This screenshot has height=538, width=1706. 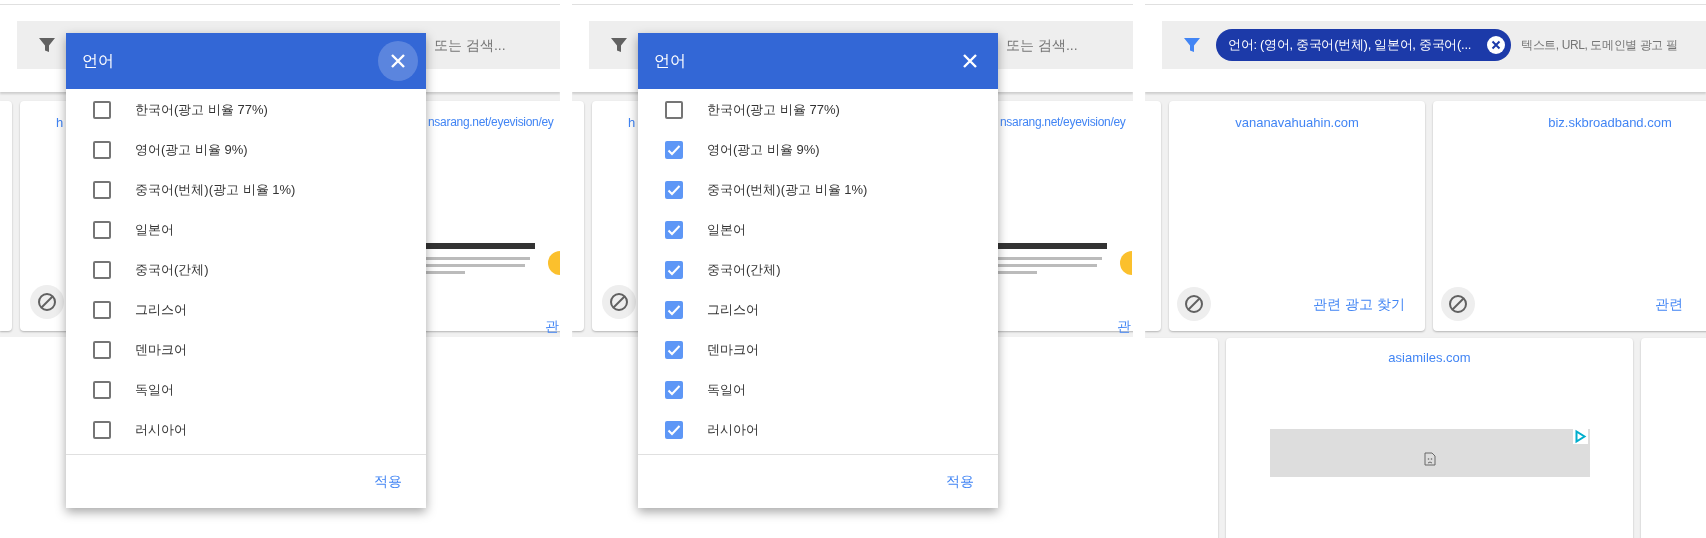 I want to click on ad-url-link: biz.skbroadband.com, so click(x=1610, y=123).